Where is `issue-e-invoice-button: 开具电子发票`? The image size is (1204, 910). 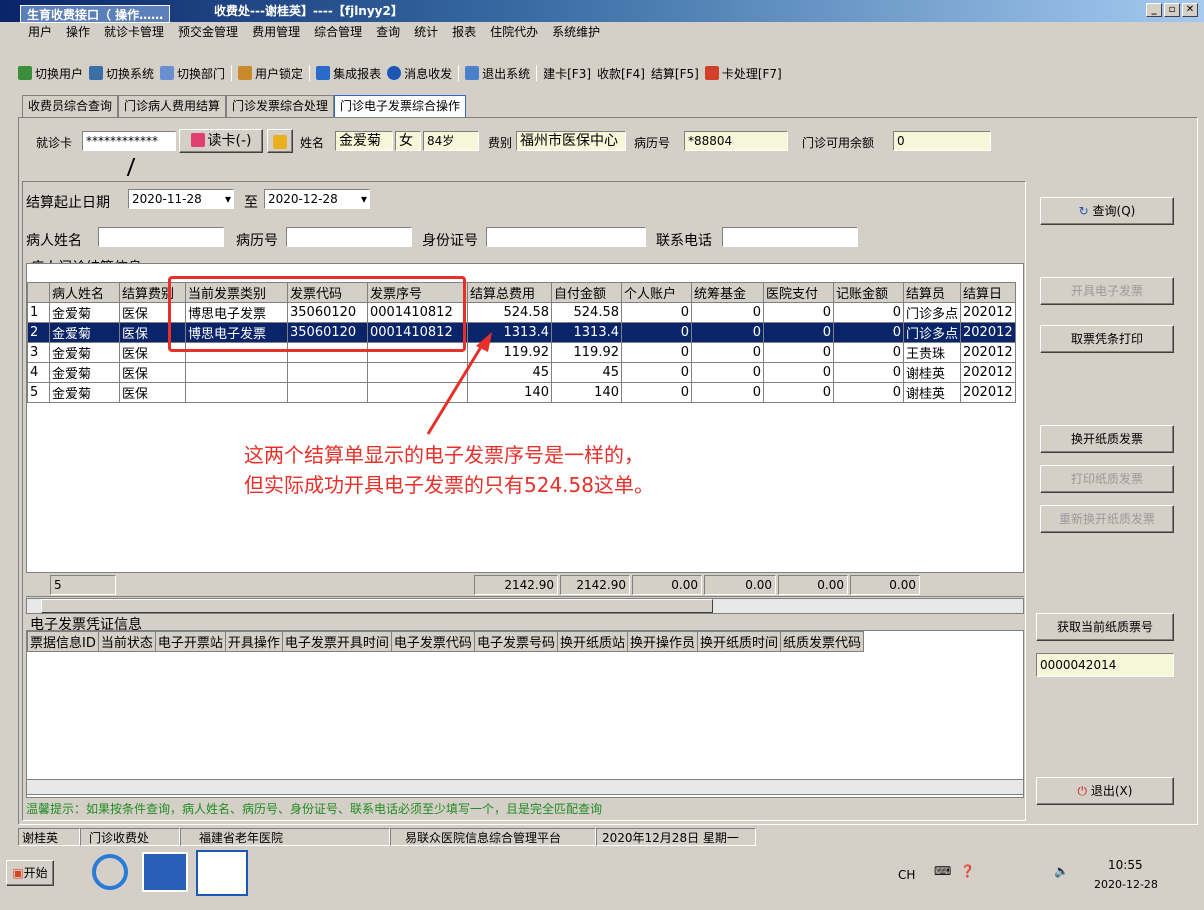 issue-e-invoice-button: 开具电子发票 is located at coordinates (1107, 291).